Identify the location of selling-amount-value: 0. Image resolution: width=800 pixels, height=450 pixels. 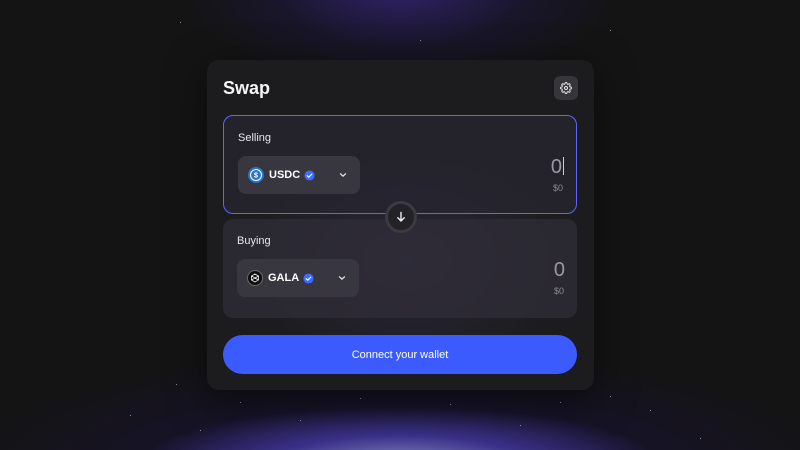
(556, 167).